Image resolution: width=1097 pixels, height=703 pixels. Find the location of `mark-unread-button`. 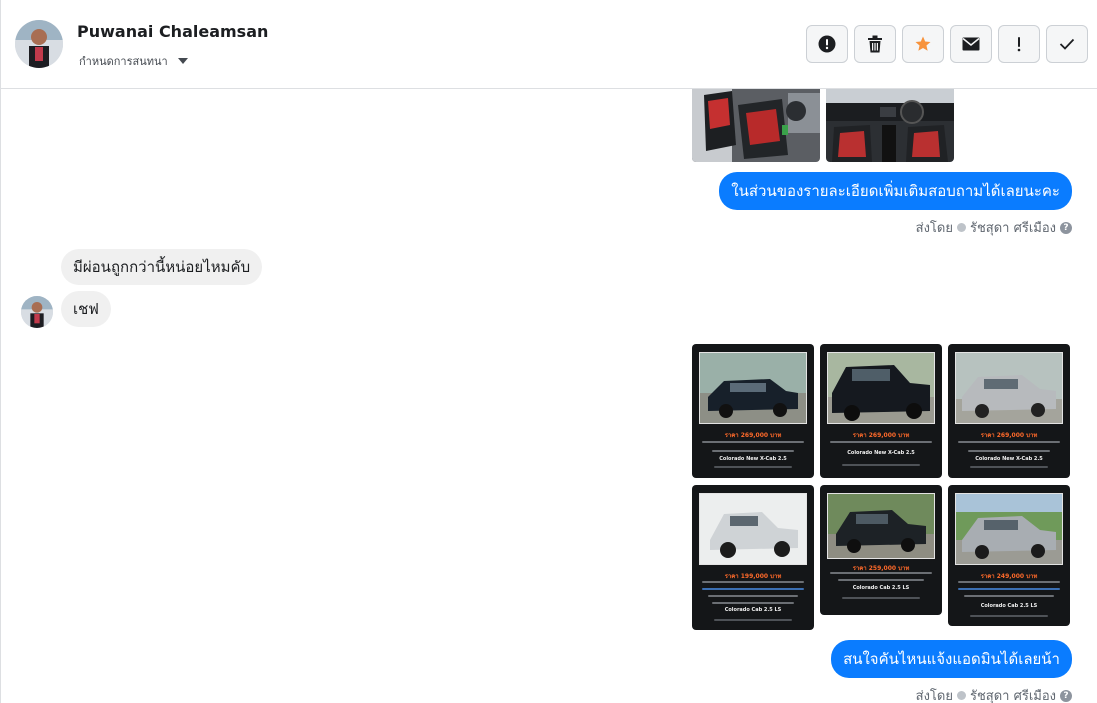

mark-unread-button is located at coordinates (971, 44).